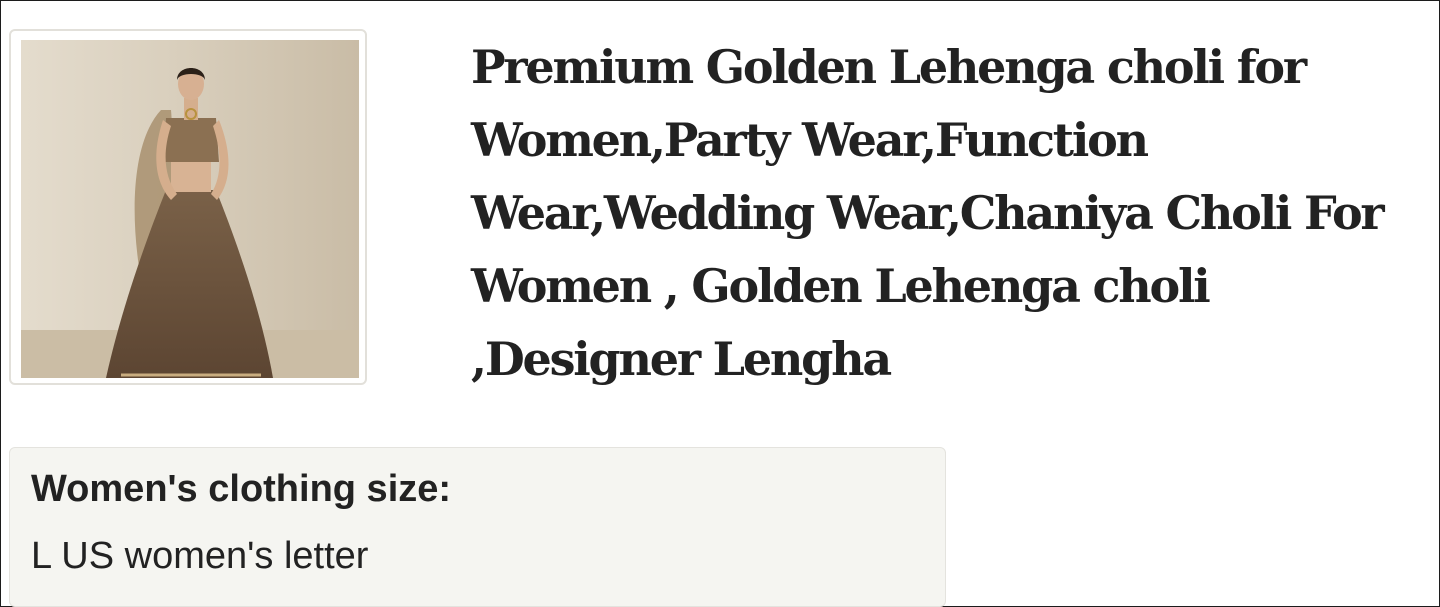 This screenshot has height=607, width=1440. What do you see at coordinates (241, 489) in the screenshot?
I see `variation-label: Women's clothing size:` at bounding box center [241, 489].